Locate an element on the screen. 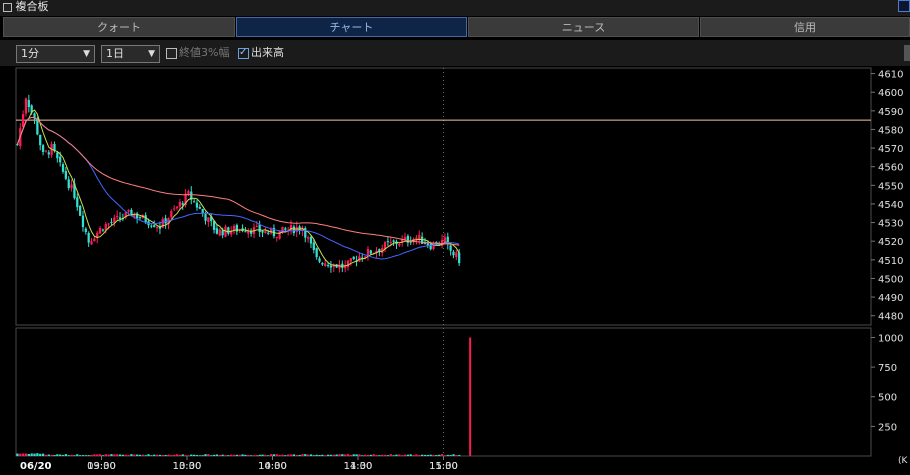 The image size is (910, 475). gear-icon is located at coordinates (907, 53).